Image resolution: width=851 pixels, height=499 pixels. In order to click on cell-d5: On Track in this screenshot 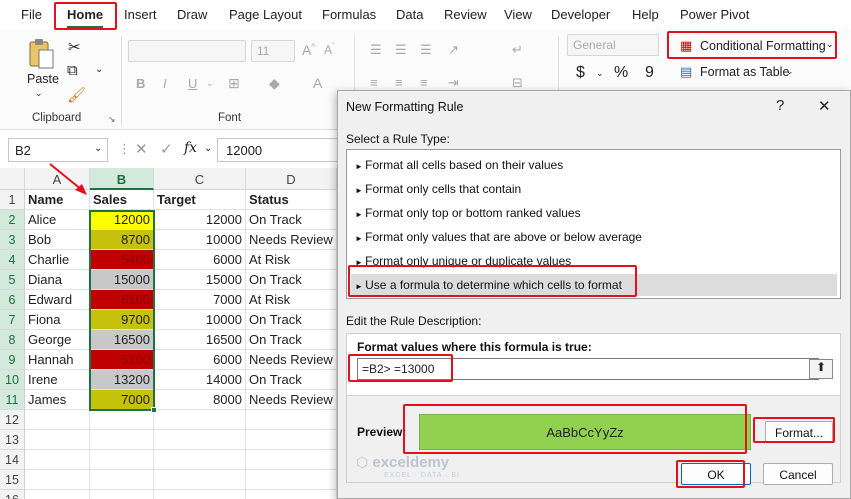, I will do `click(291, 280)`.